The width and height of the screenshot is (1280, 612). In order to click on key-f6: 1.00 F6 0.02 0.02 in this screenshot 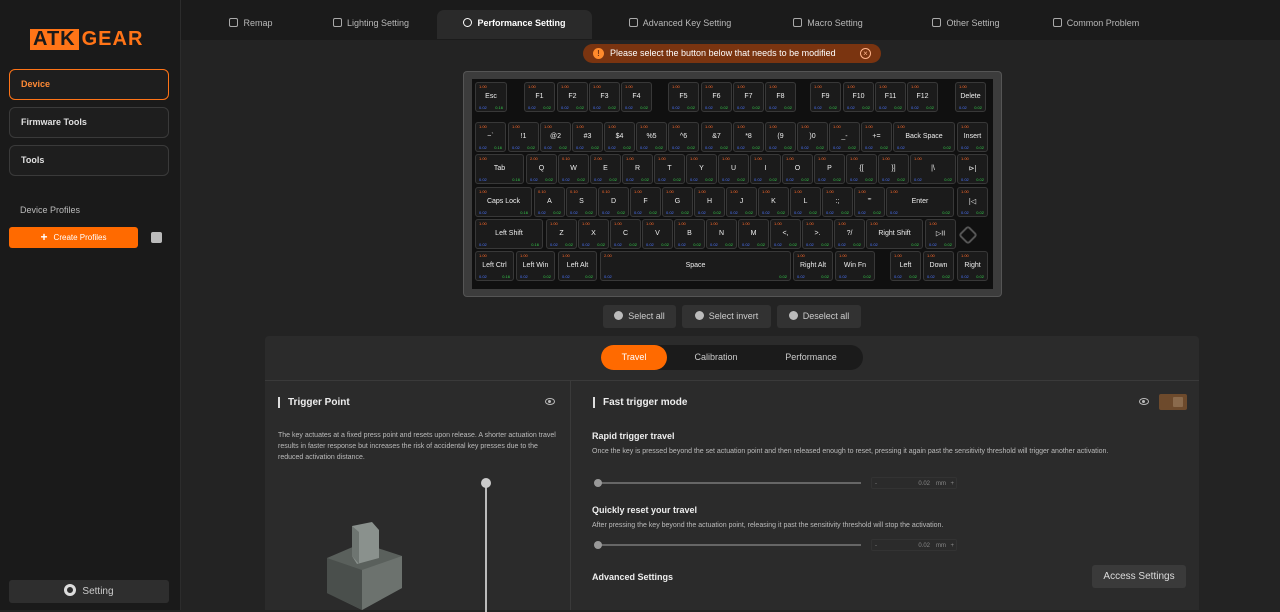, I will do `click(716, 97)`.